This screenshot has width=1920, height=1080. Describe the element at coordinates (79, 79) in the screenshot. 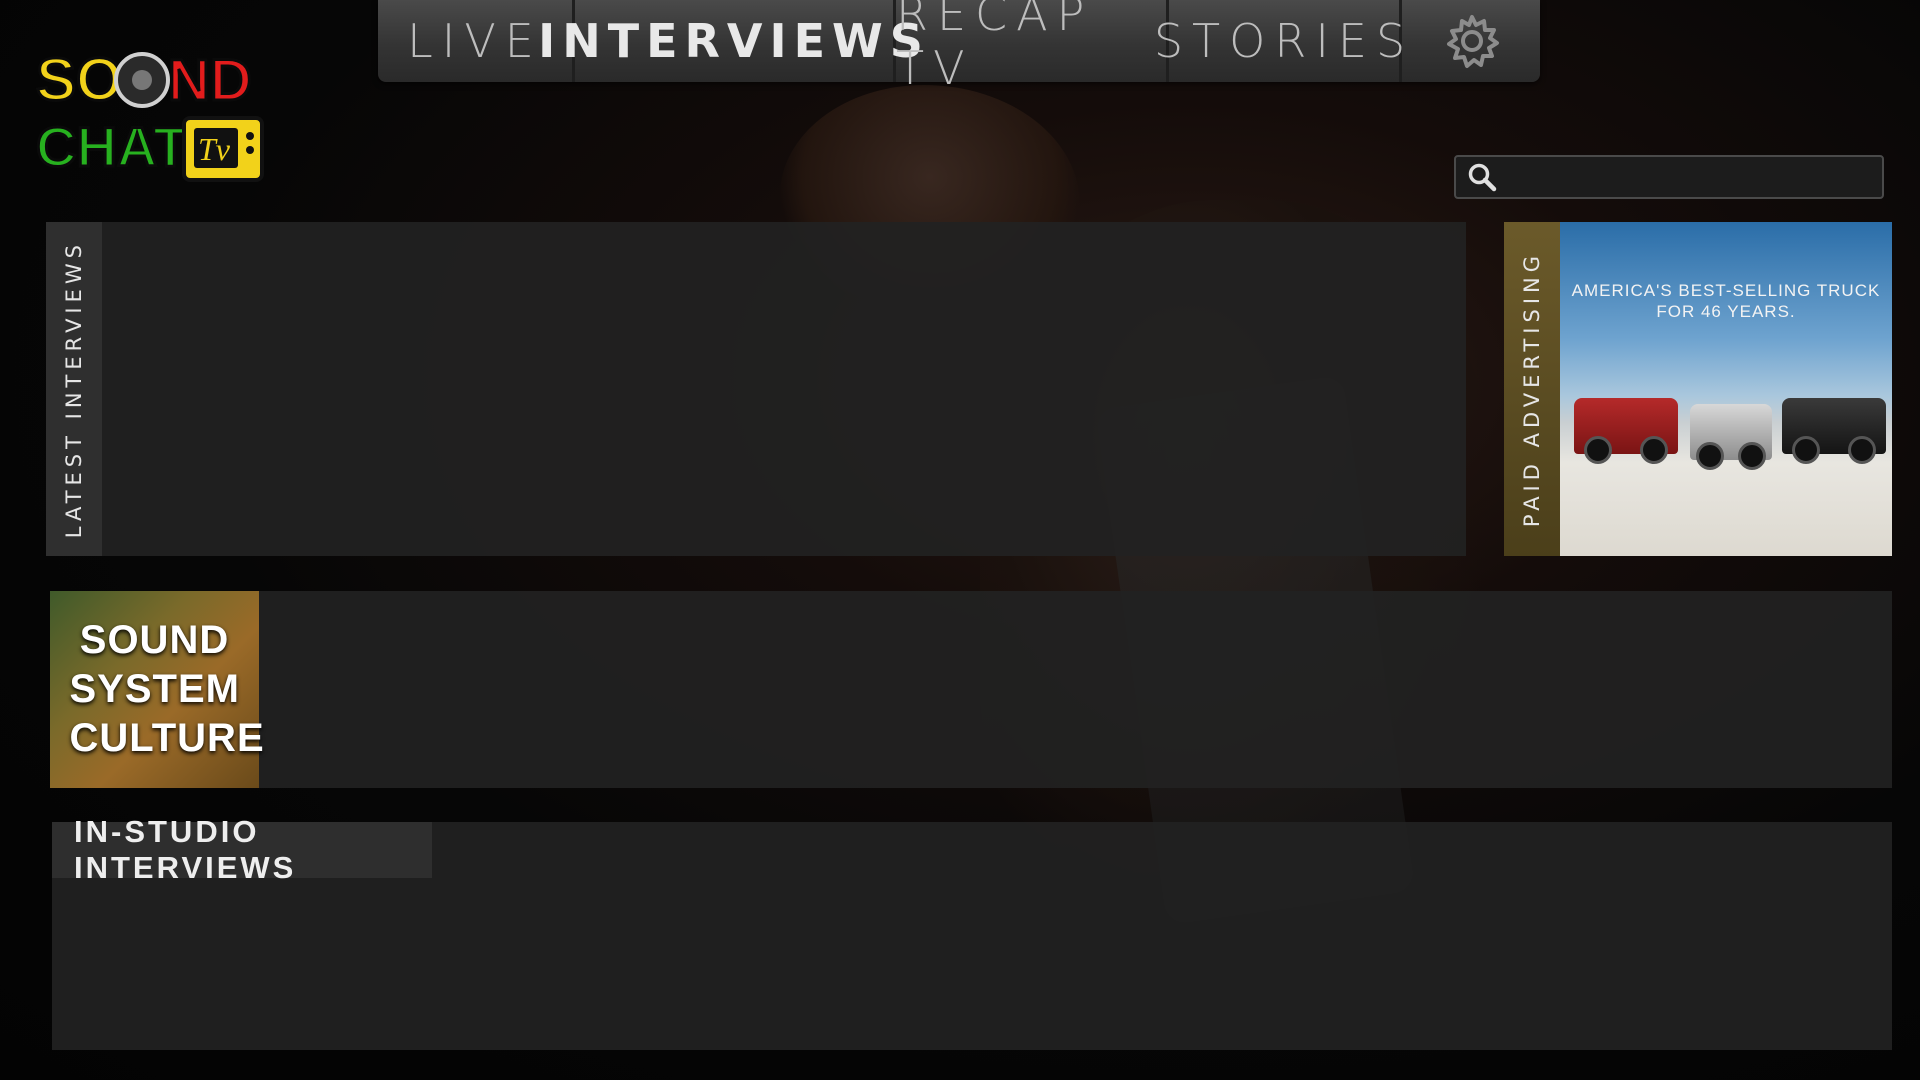

I see `svg-text: SO` at that location.